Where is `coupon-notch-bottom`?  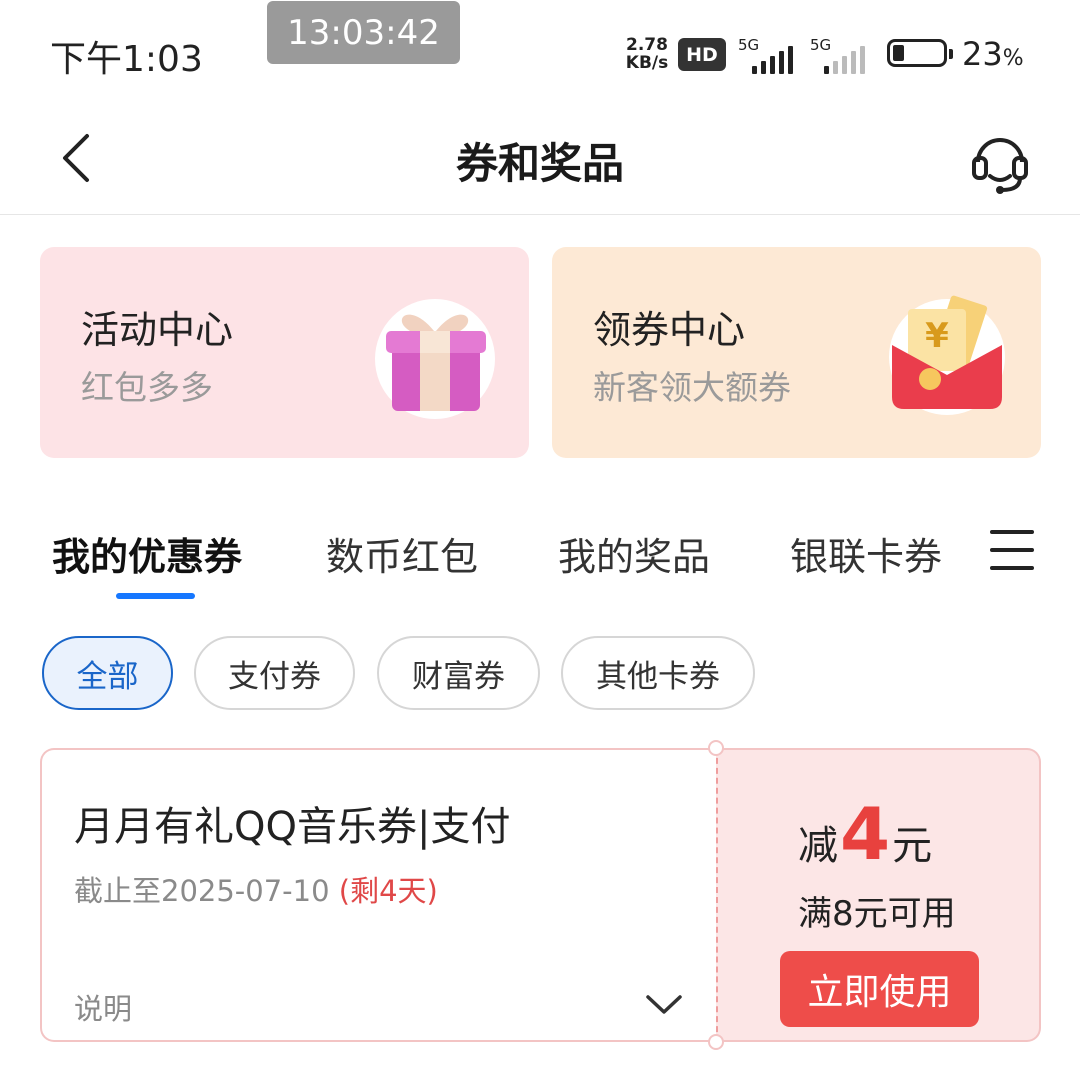 coupon-notch-bottom is located at coordinates (716, 1042).